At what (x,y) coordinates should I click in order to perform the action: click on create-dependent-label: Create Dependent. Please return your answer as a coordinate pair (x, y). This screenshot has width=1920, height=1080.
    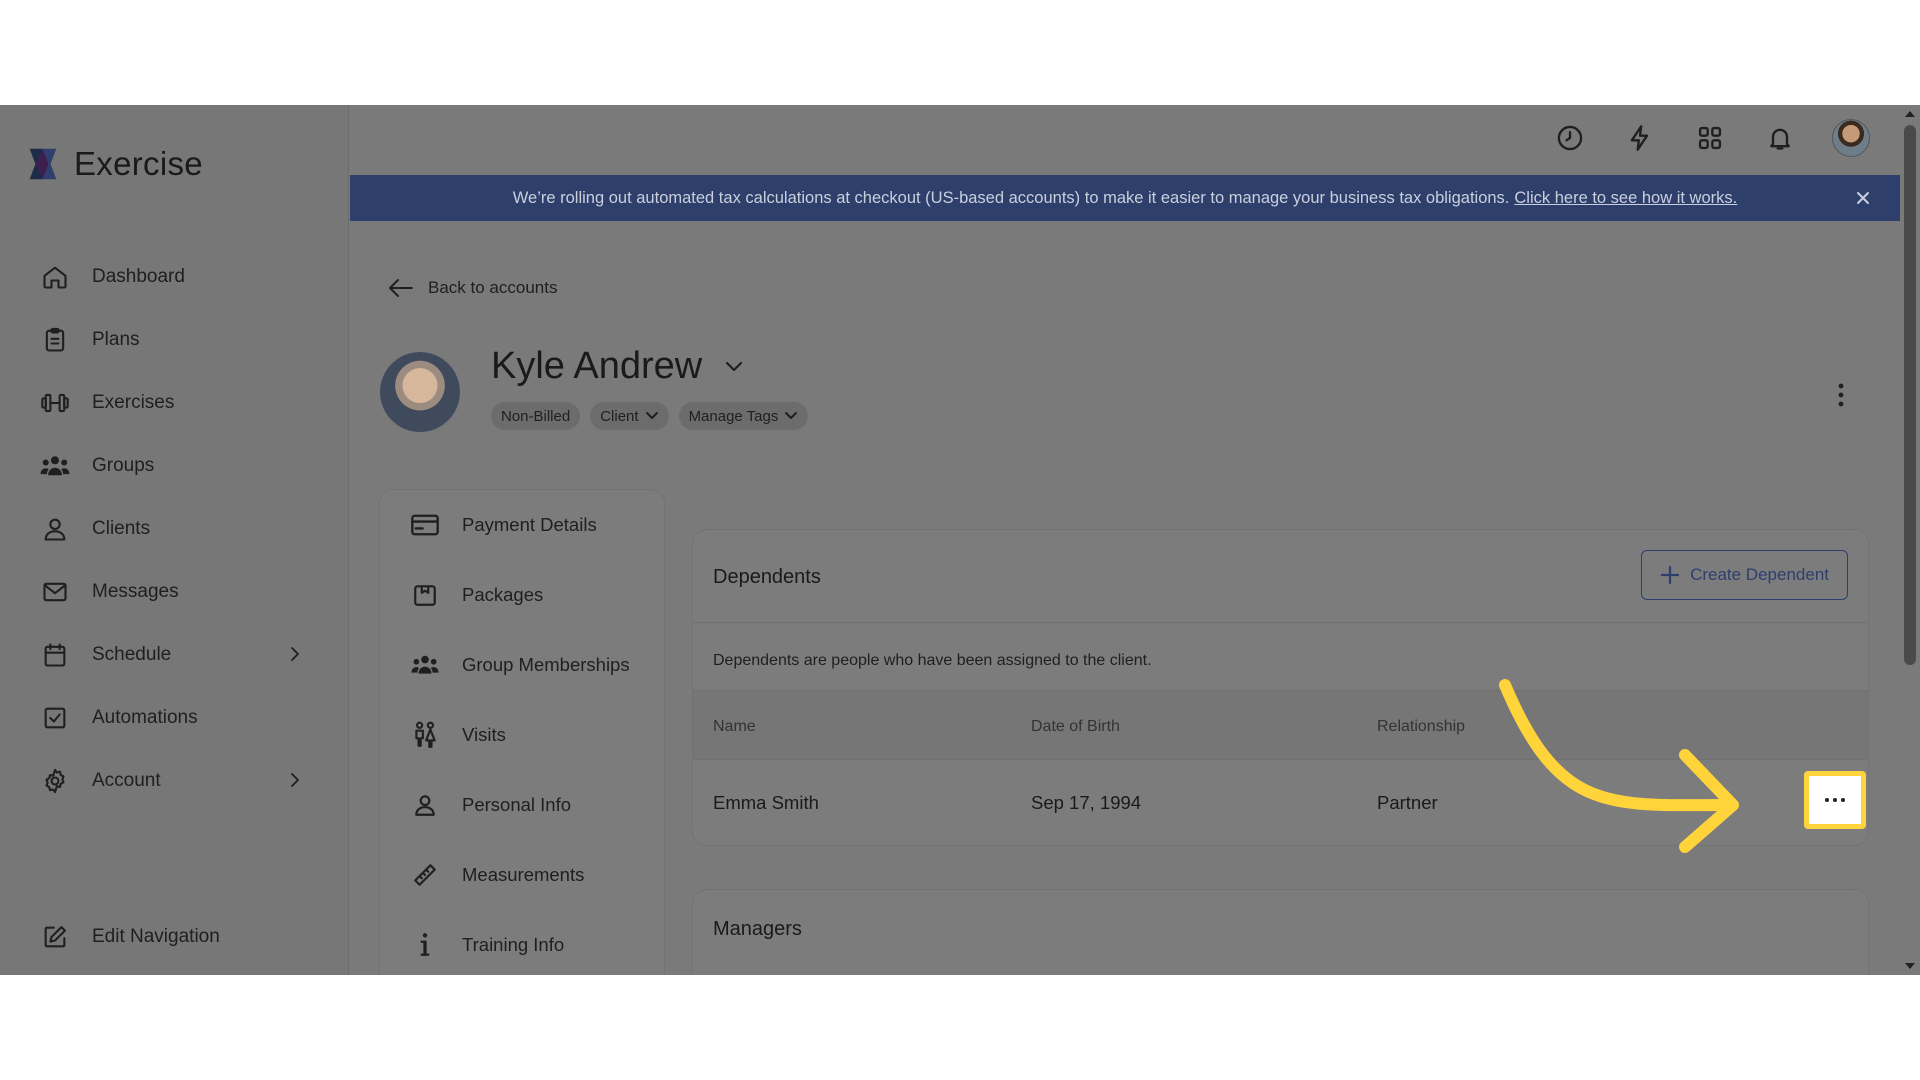
    Looking at the image, I should click on (1759, 574).